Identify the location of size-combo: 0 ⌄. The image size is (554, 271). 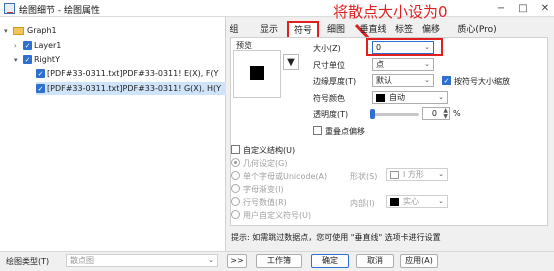
(403, 47).